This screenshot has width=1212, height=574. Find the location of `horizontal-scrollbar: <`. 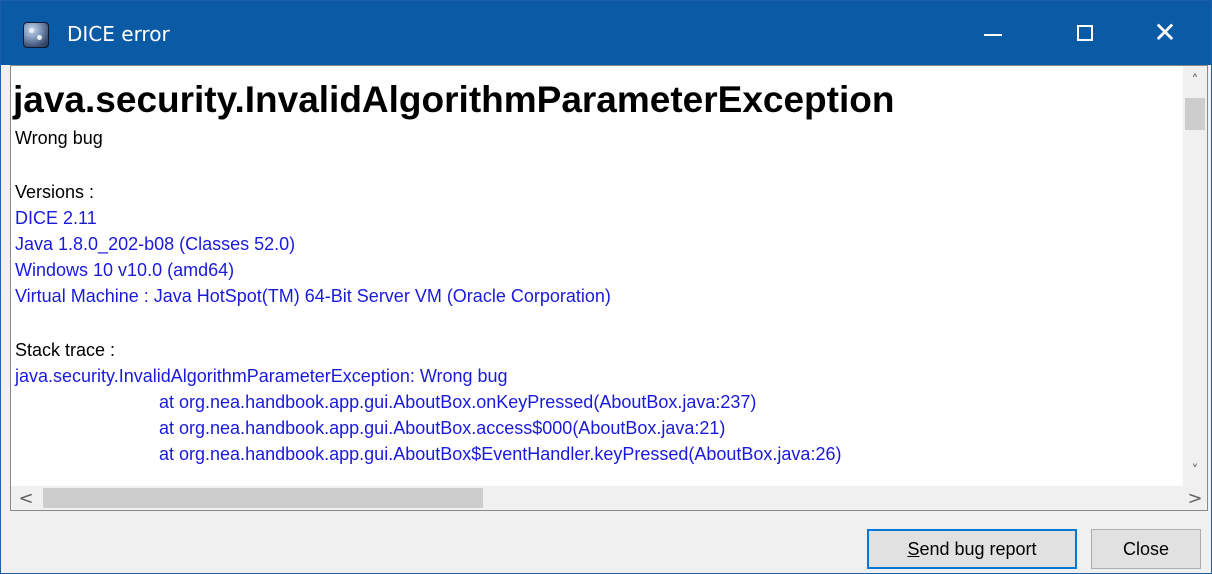

horizontal-scrollbar: < is located at coordinates (597, 498).